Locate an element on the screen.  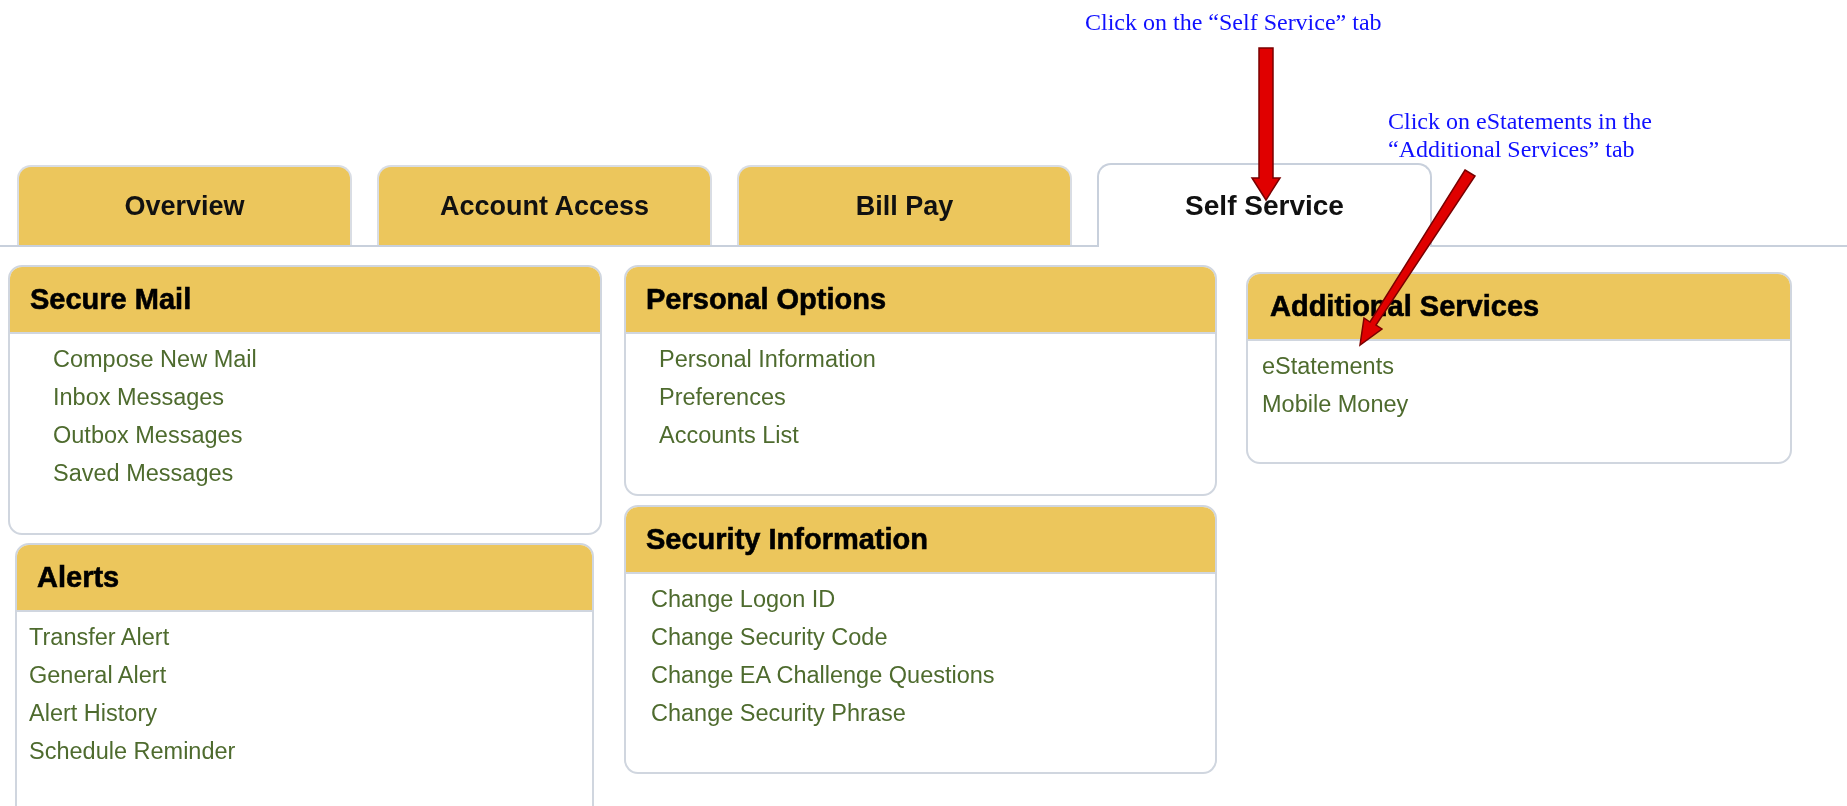
callout-text: Click on the “Self Service” tab is located at coordinates (1233, 22).